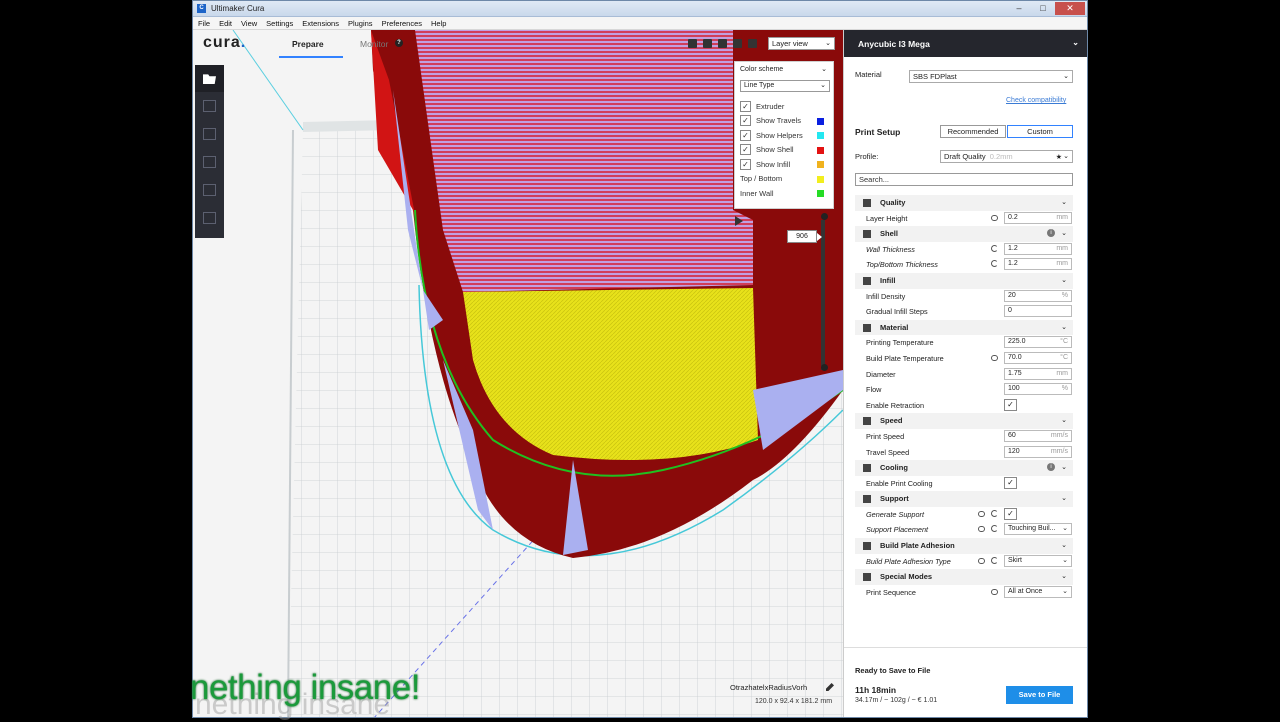  Describe the element at coordinates (204, 23) in the screenshot. I see `menu-file: File` at that location.